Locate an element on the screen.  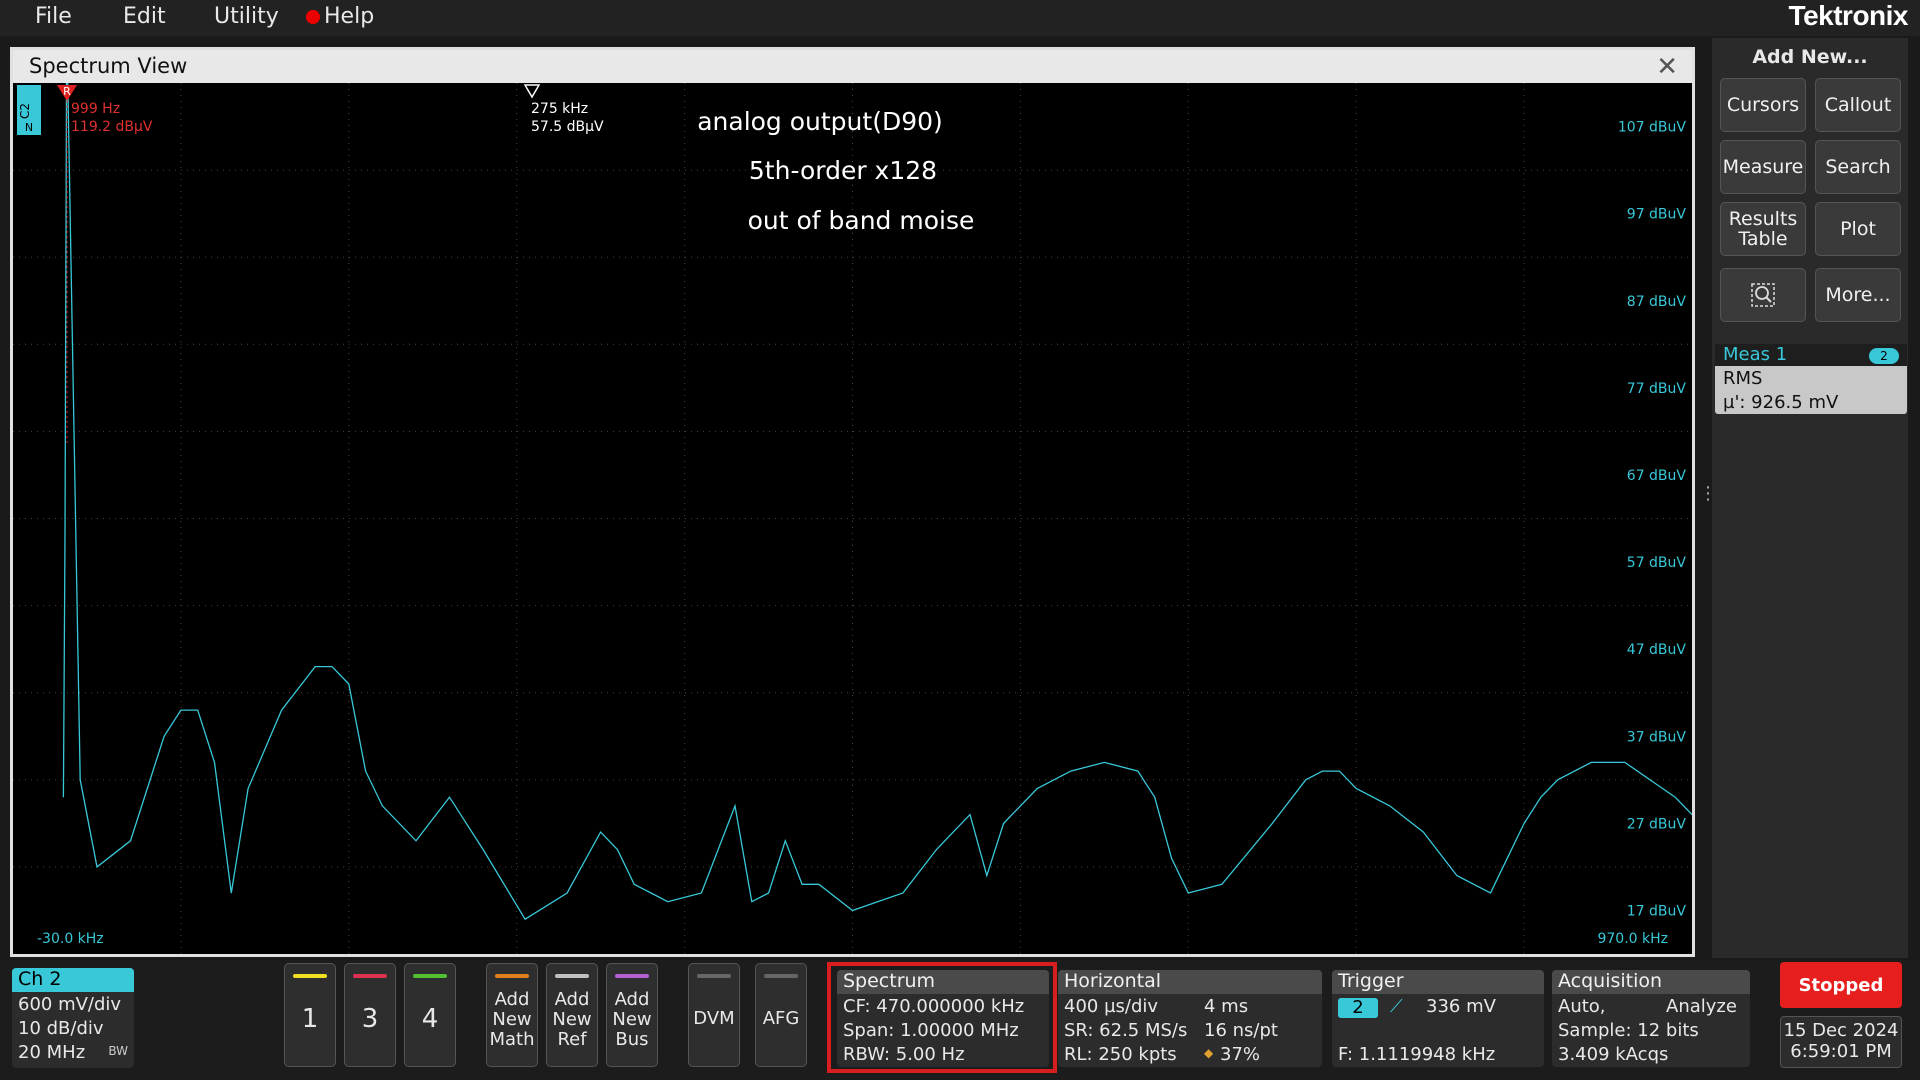
rising-edge-icon: ⟋ is located at coordinates (1396, 1006).